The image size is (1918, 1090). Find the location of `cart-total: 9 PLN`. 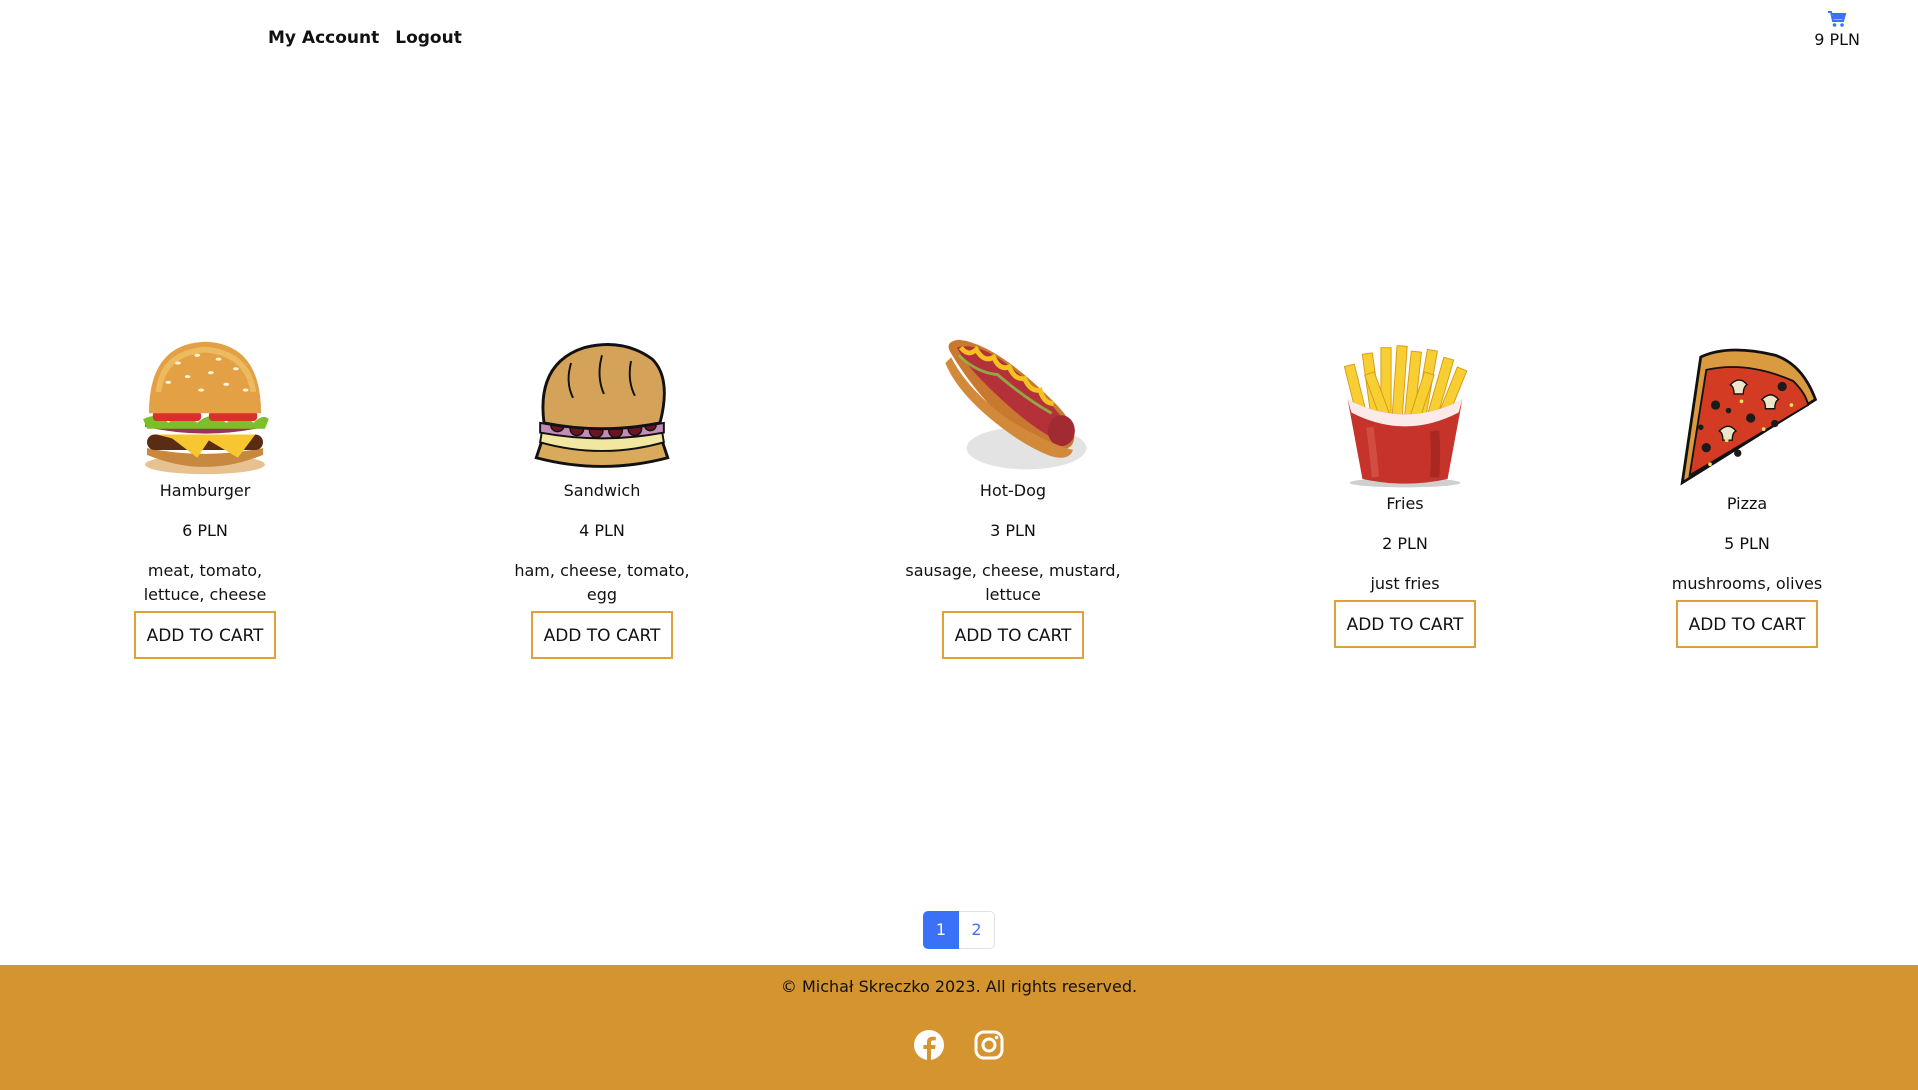

cart-total: 9 PLN is located at coordinates (1837, 39).